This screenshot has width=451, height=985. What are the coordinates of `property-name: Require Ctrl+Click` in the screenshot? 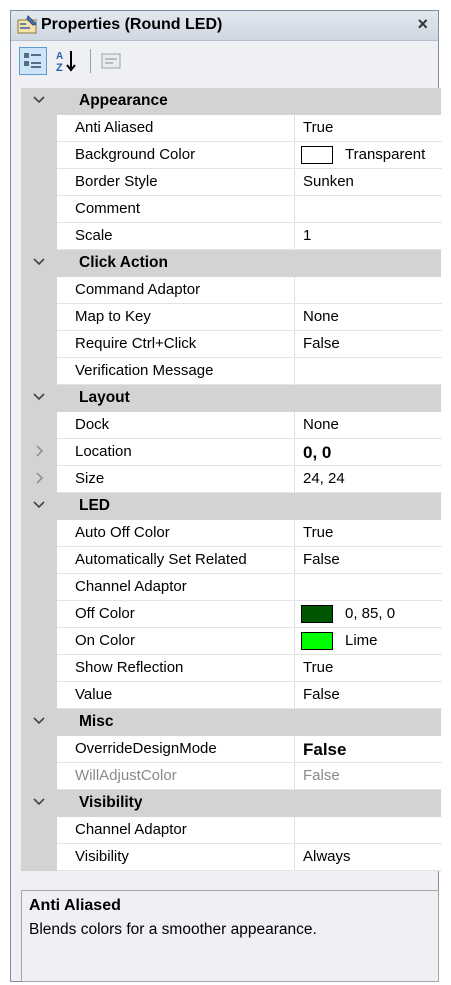 It's located at (175, 344).